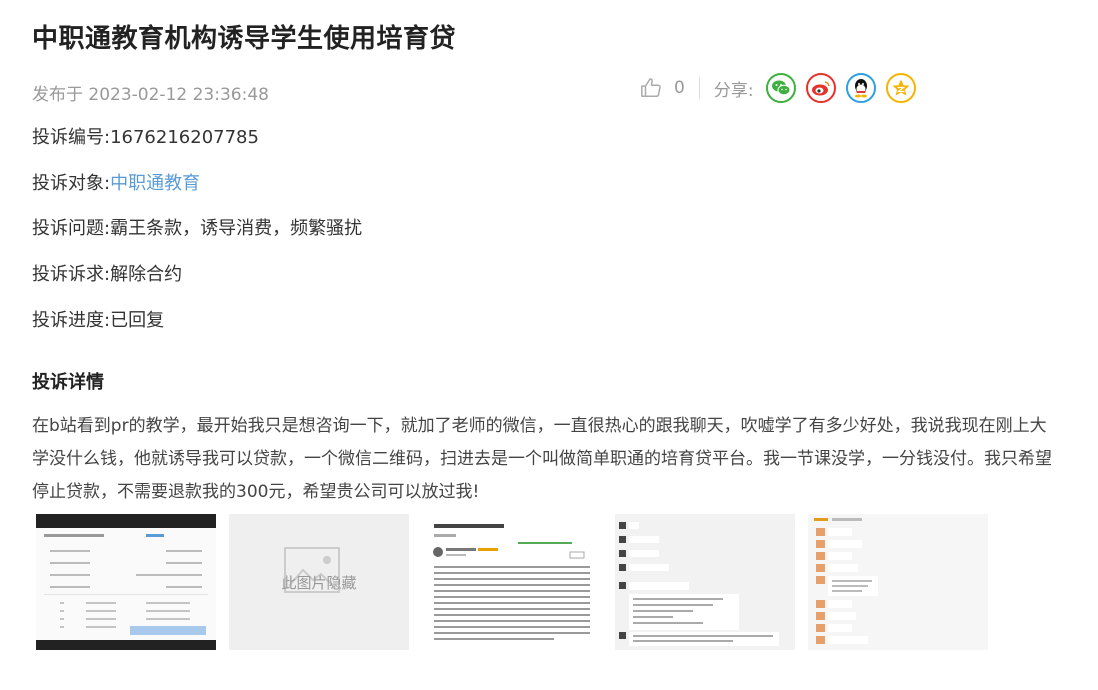 Image resolution: width=1098 pixels, height=690 pixels. What do you see at coordinates (651, 88) in the screenshot?
I see `thumbs-up-icon` at bounding box center [651, 88].